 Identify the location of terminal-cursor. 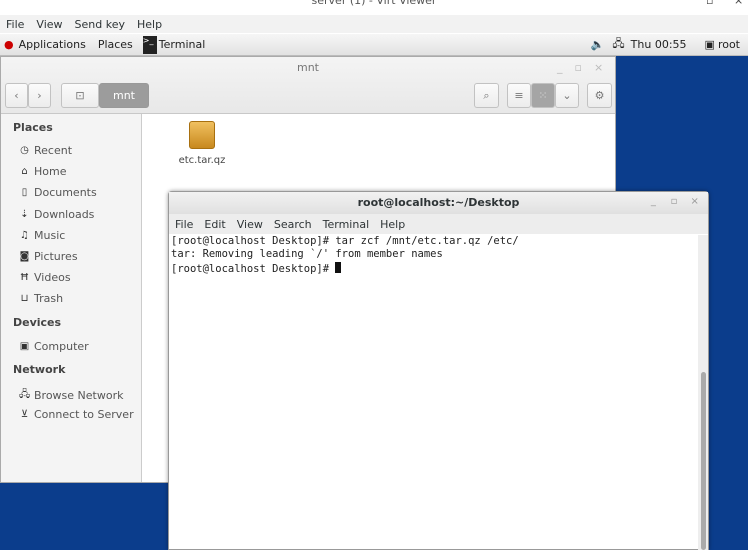
(338, 267).